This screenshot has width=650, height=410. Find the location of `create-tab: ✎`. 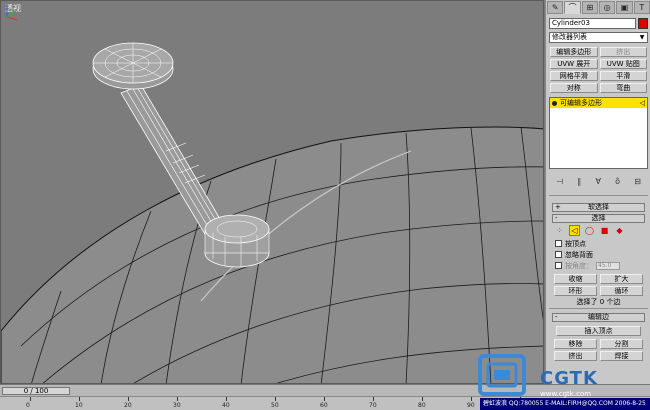

create-tab: ✎ is located at coordinates (555, 7).